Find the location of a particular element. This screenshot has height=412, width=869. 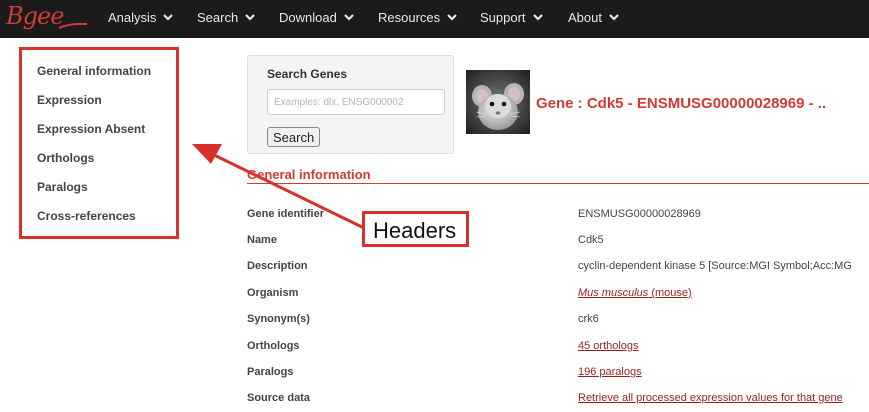

gene-identifier-value: ENSMUSG00000028969 is located at coordinates (639, 214).